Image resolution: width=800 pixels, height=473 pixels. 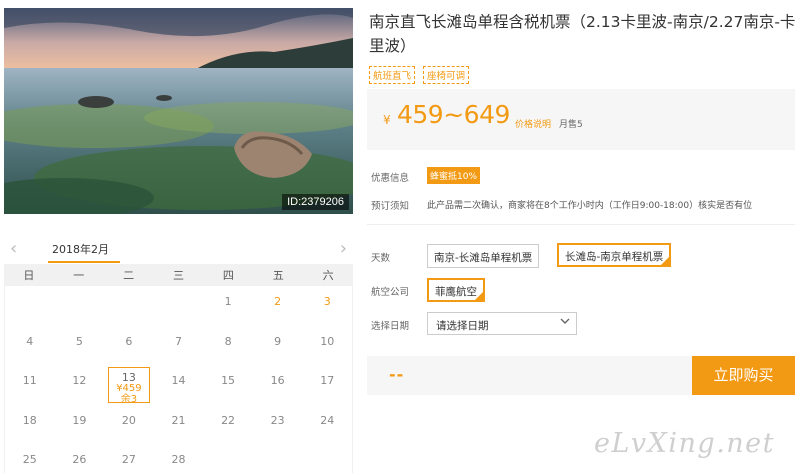 I want to click on calendar-day: 11, so click(x=30, y=385).